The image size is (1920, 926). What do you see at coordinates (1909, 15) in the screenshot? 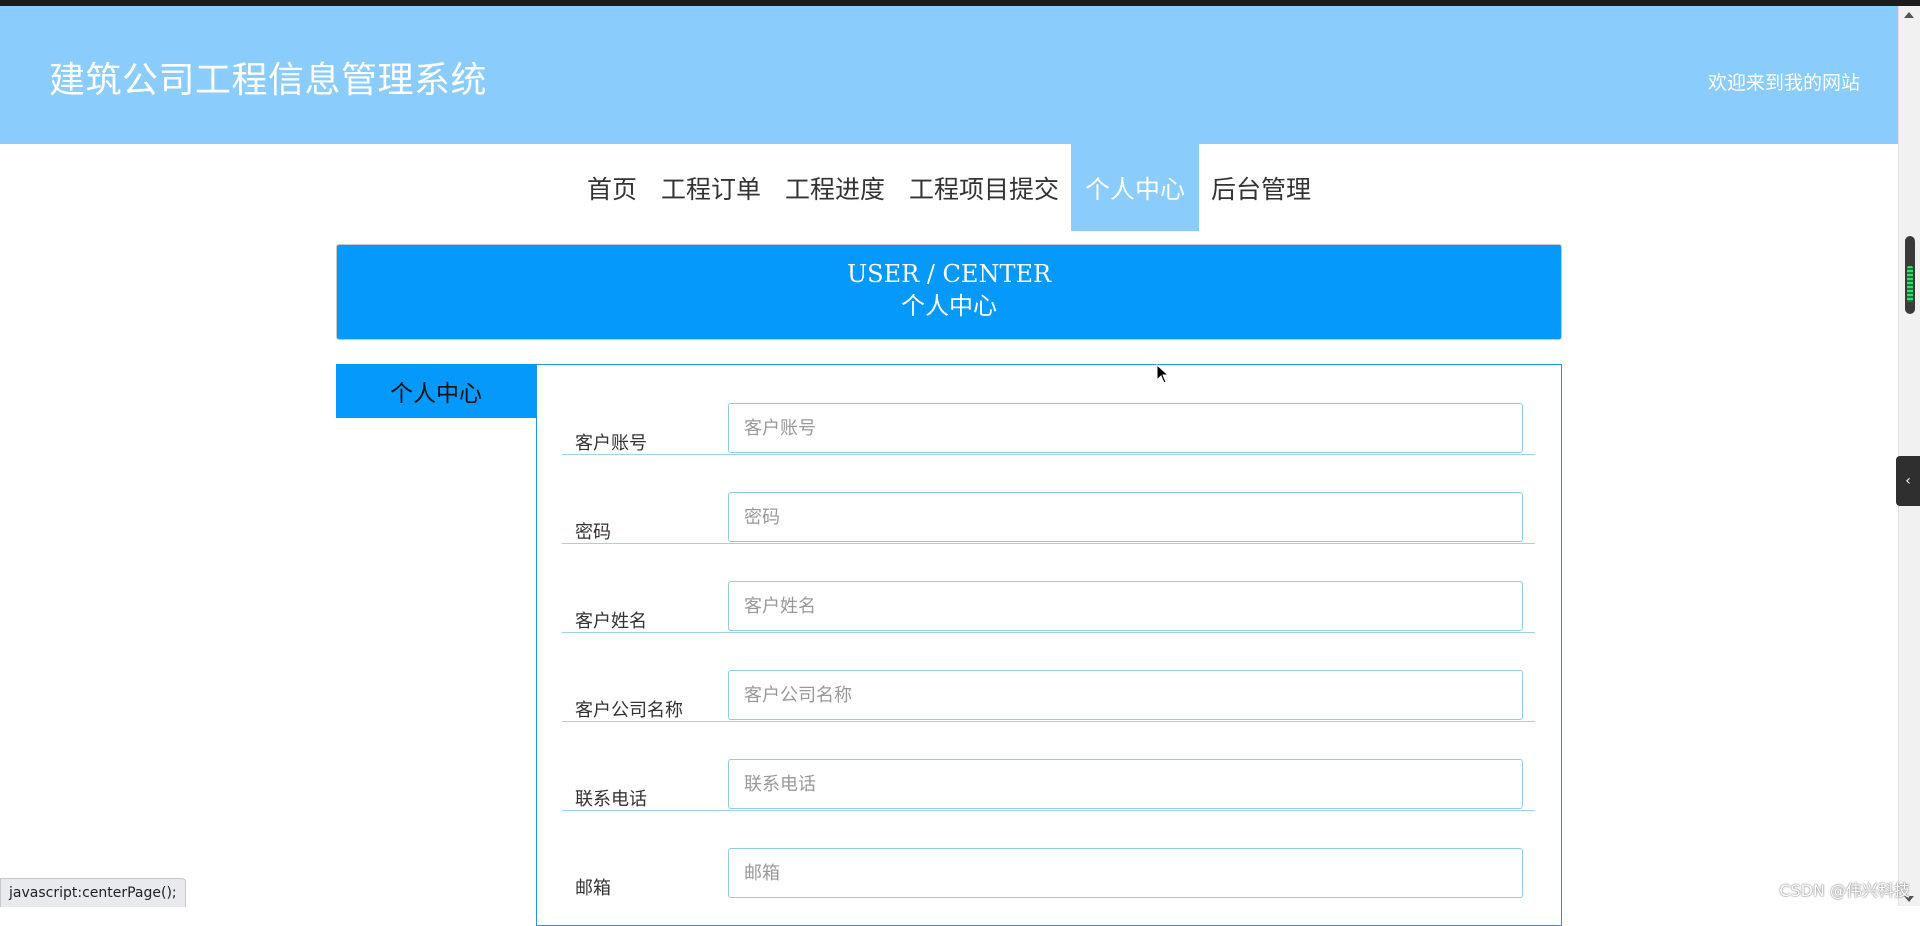
I see `scroll-up-arrow-icon` at bounding box center [1909, 15].